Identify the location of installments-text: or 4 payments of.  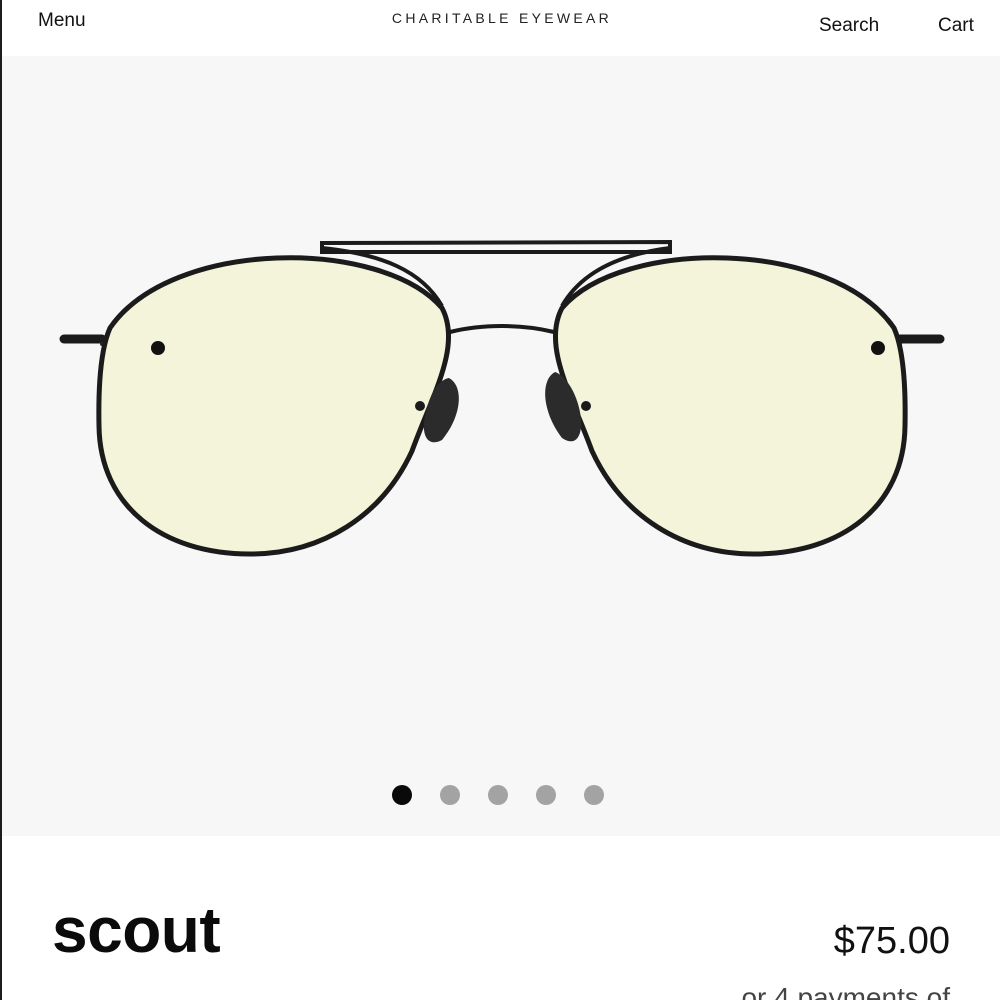
(845, 991).